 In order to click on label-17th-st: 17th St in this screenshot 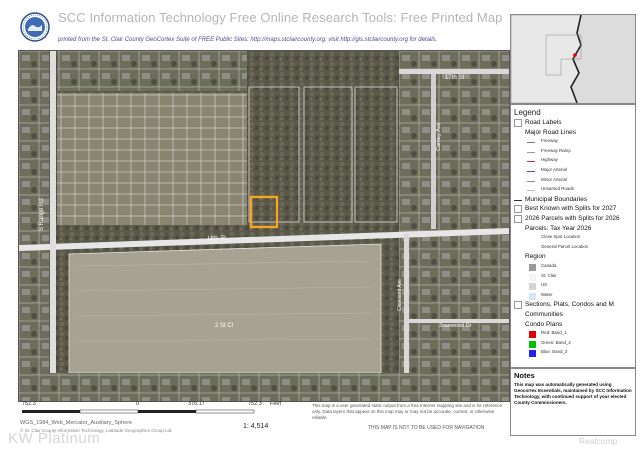, I will do `click(454, 78)`.